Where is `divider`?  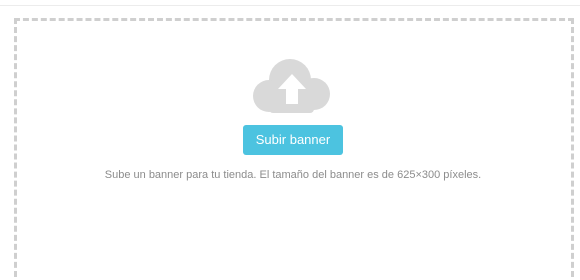 divider is located at coordinates (290, 5).